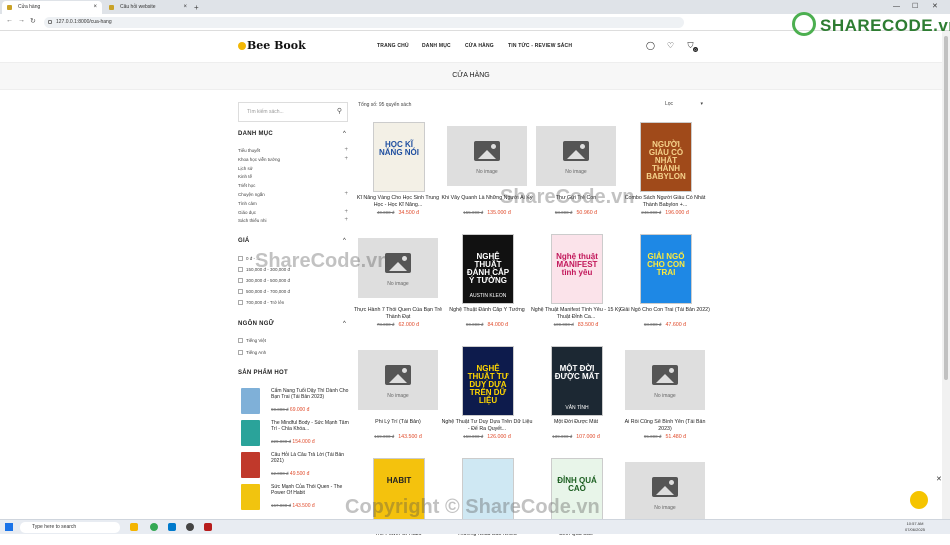 The width and height of the screenshot is (950, 545). Describe the element at coordinates (264, 291) in the screenshot. I see `price-filter-checkbox: 500,000 đ - 700,000 đ` at that location.